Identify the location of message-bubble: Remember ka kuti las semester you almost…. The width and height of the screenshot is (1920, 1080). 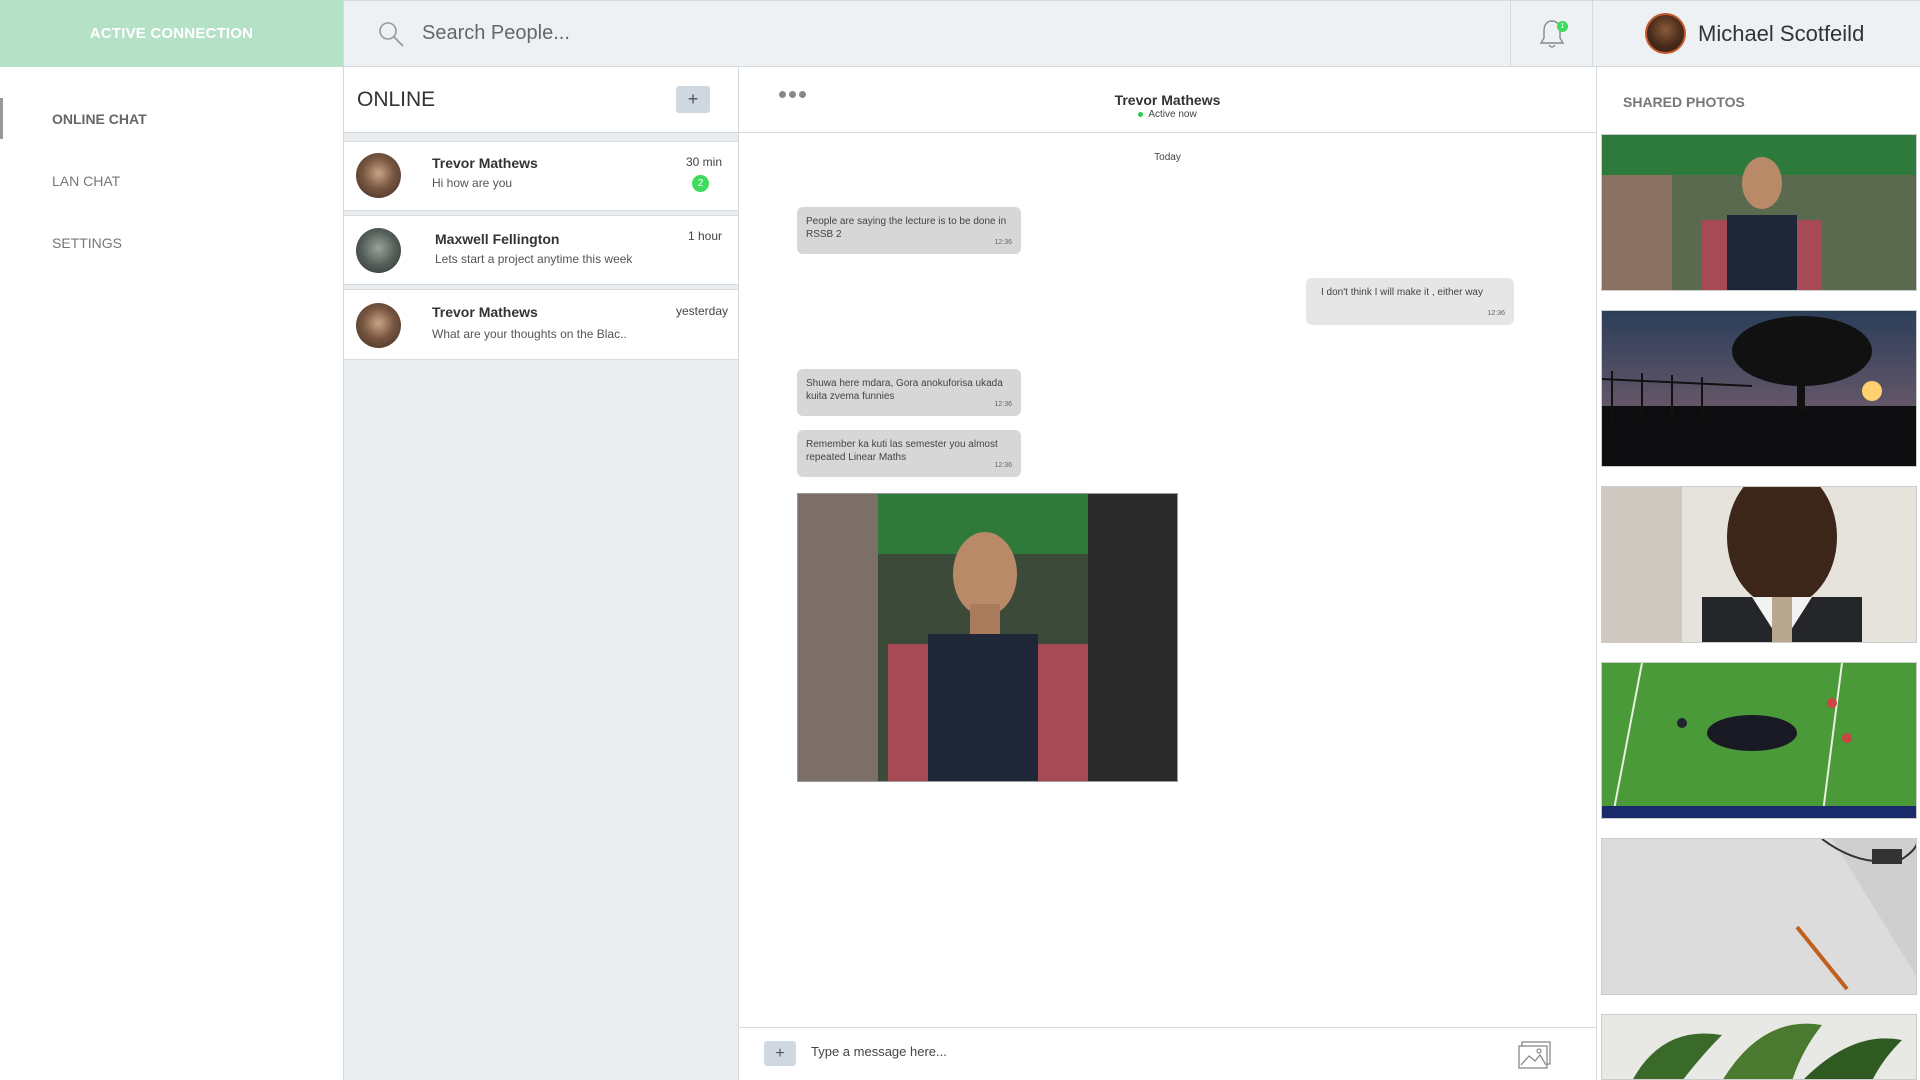
(909, 453).